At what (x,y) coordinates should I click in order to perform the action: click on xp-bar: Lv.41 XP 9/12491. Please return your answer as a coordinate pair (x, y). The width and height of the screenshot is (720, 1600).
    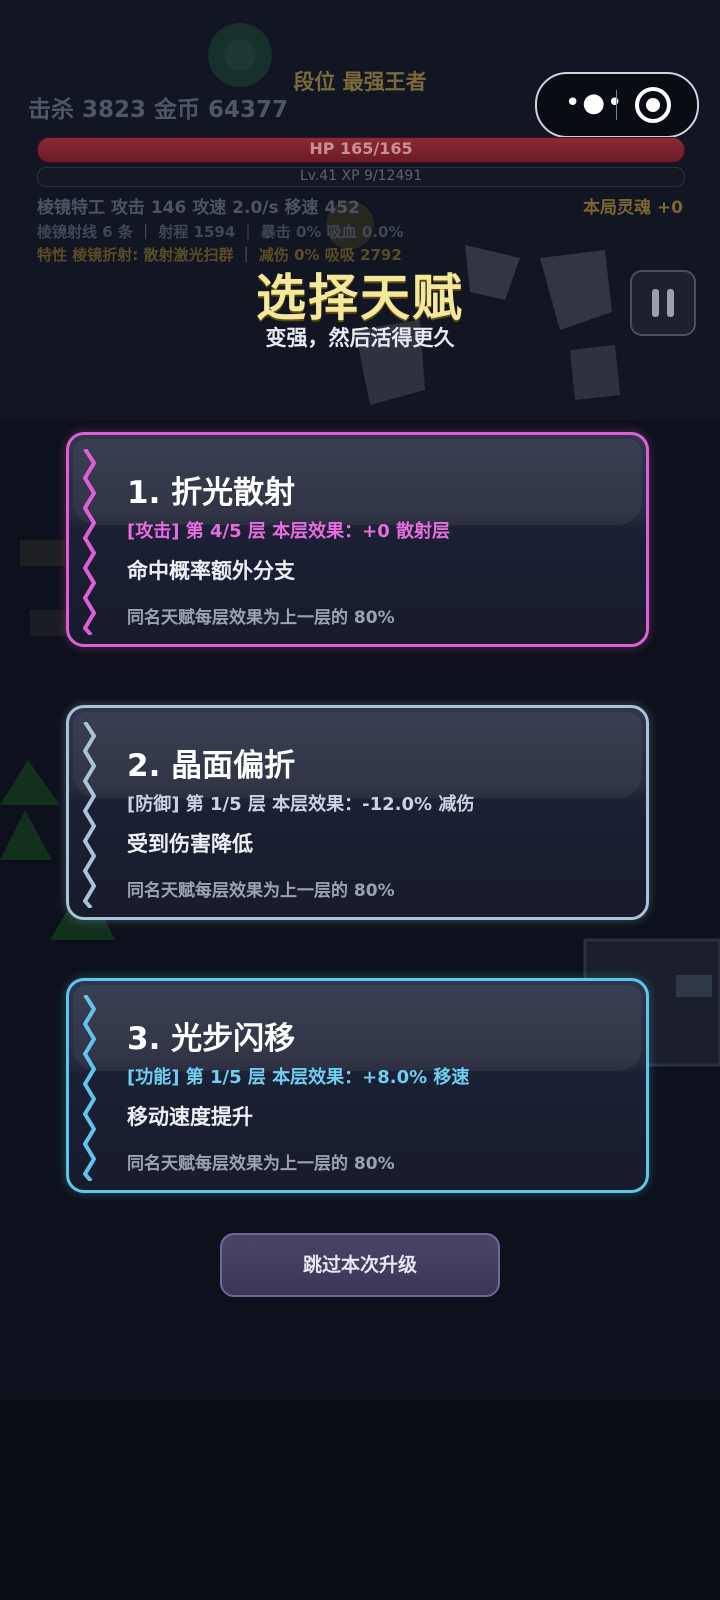
    Looking at the image, I should click on (361, 177).